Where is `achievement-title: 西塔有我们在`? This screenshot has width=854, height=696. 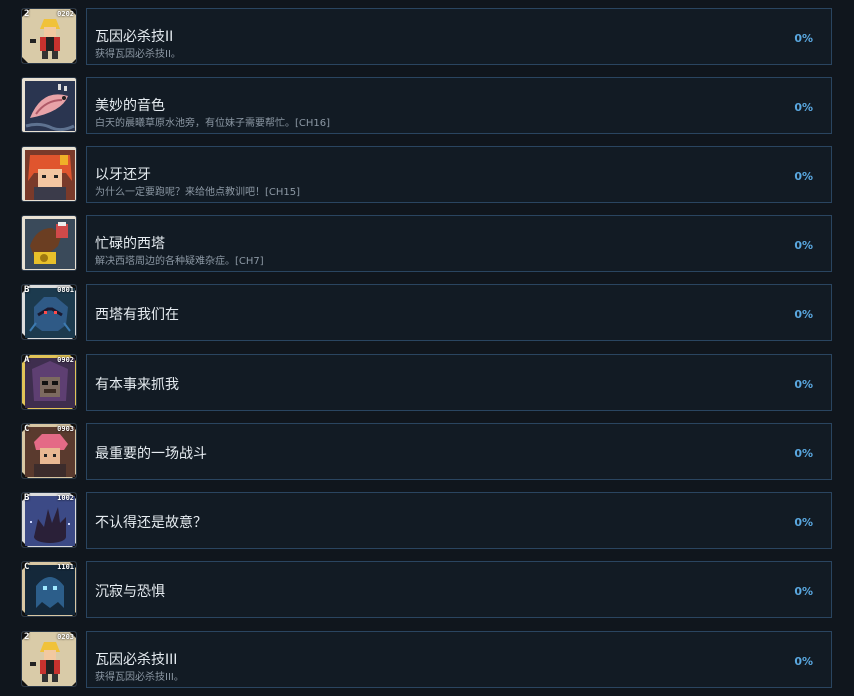
achievement-title: 西塔有我们在 is located at coordinates (137, 315).